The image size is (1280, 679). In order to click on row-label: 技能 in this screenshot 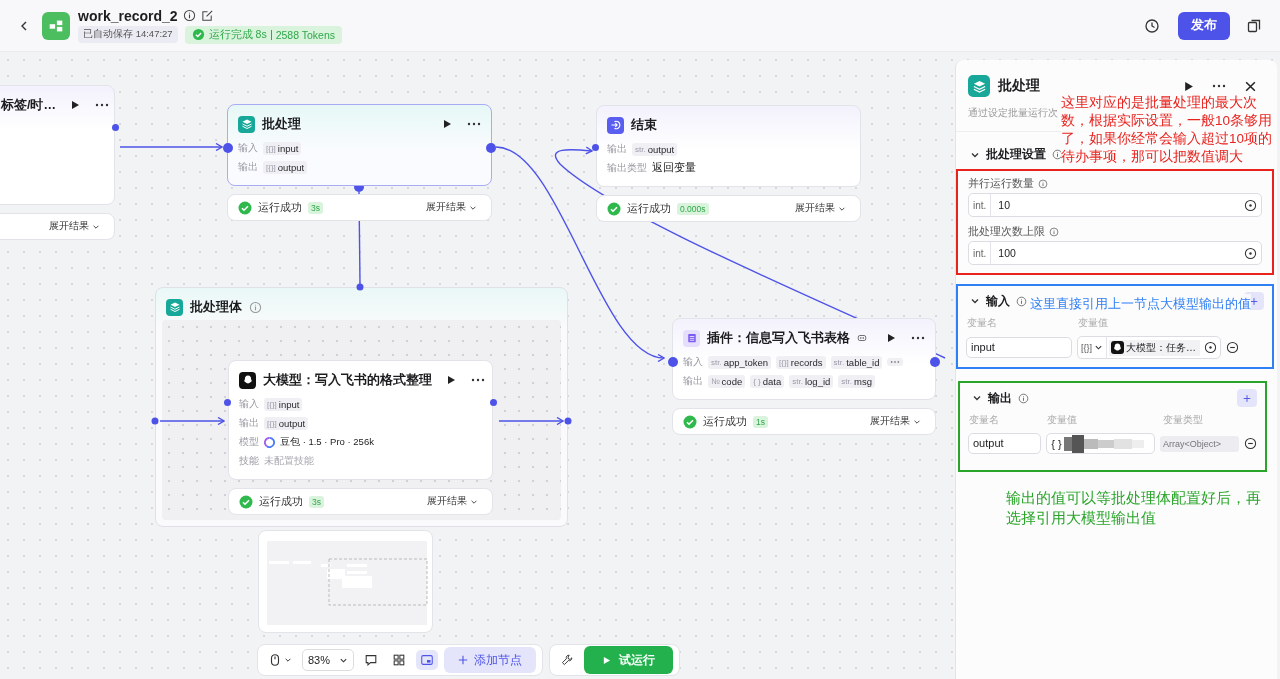, I will do `click(249, 461)`.